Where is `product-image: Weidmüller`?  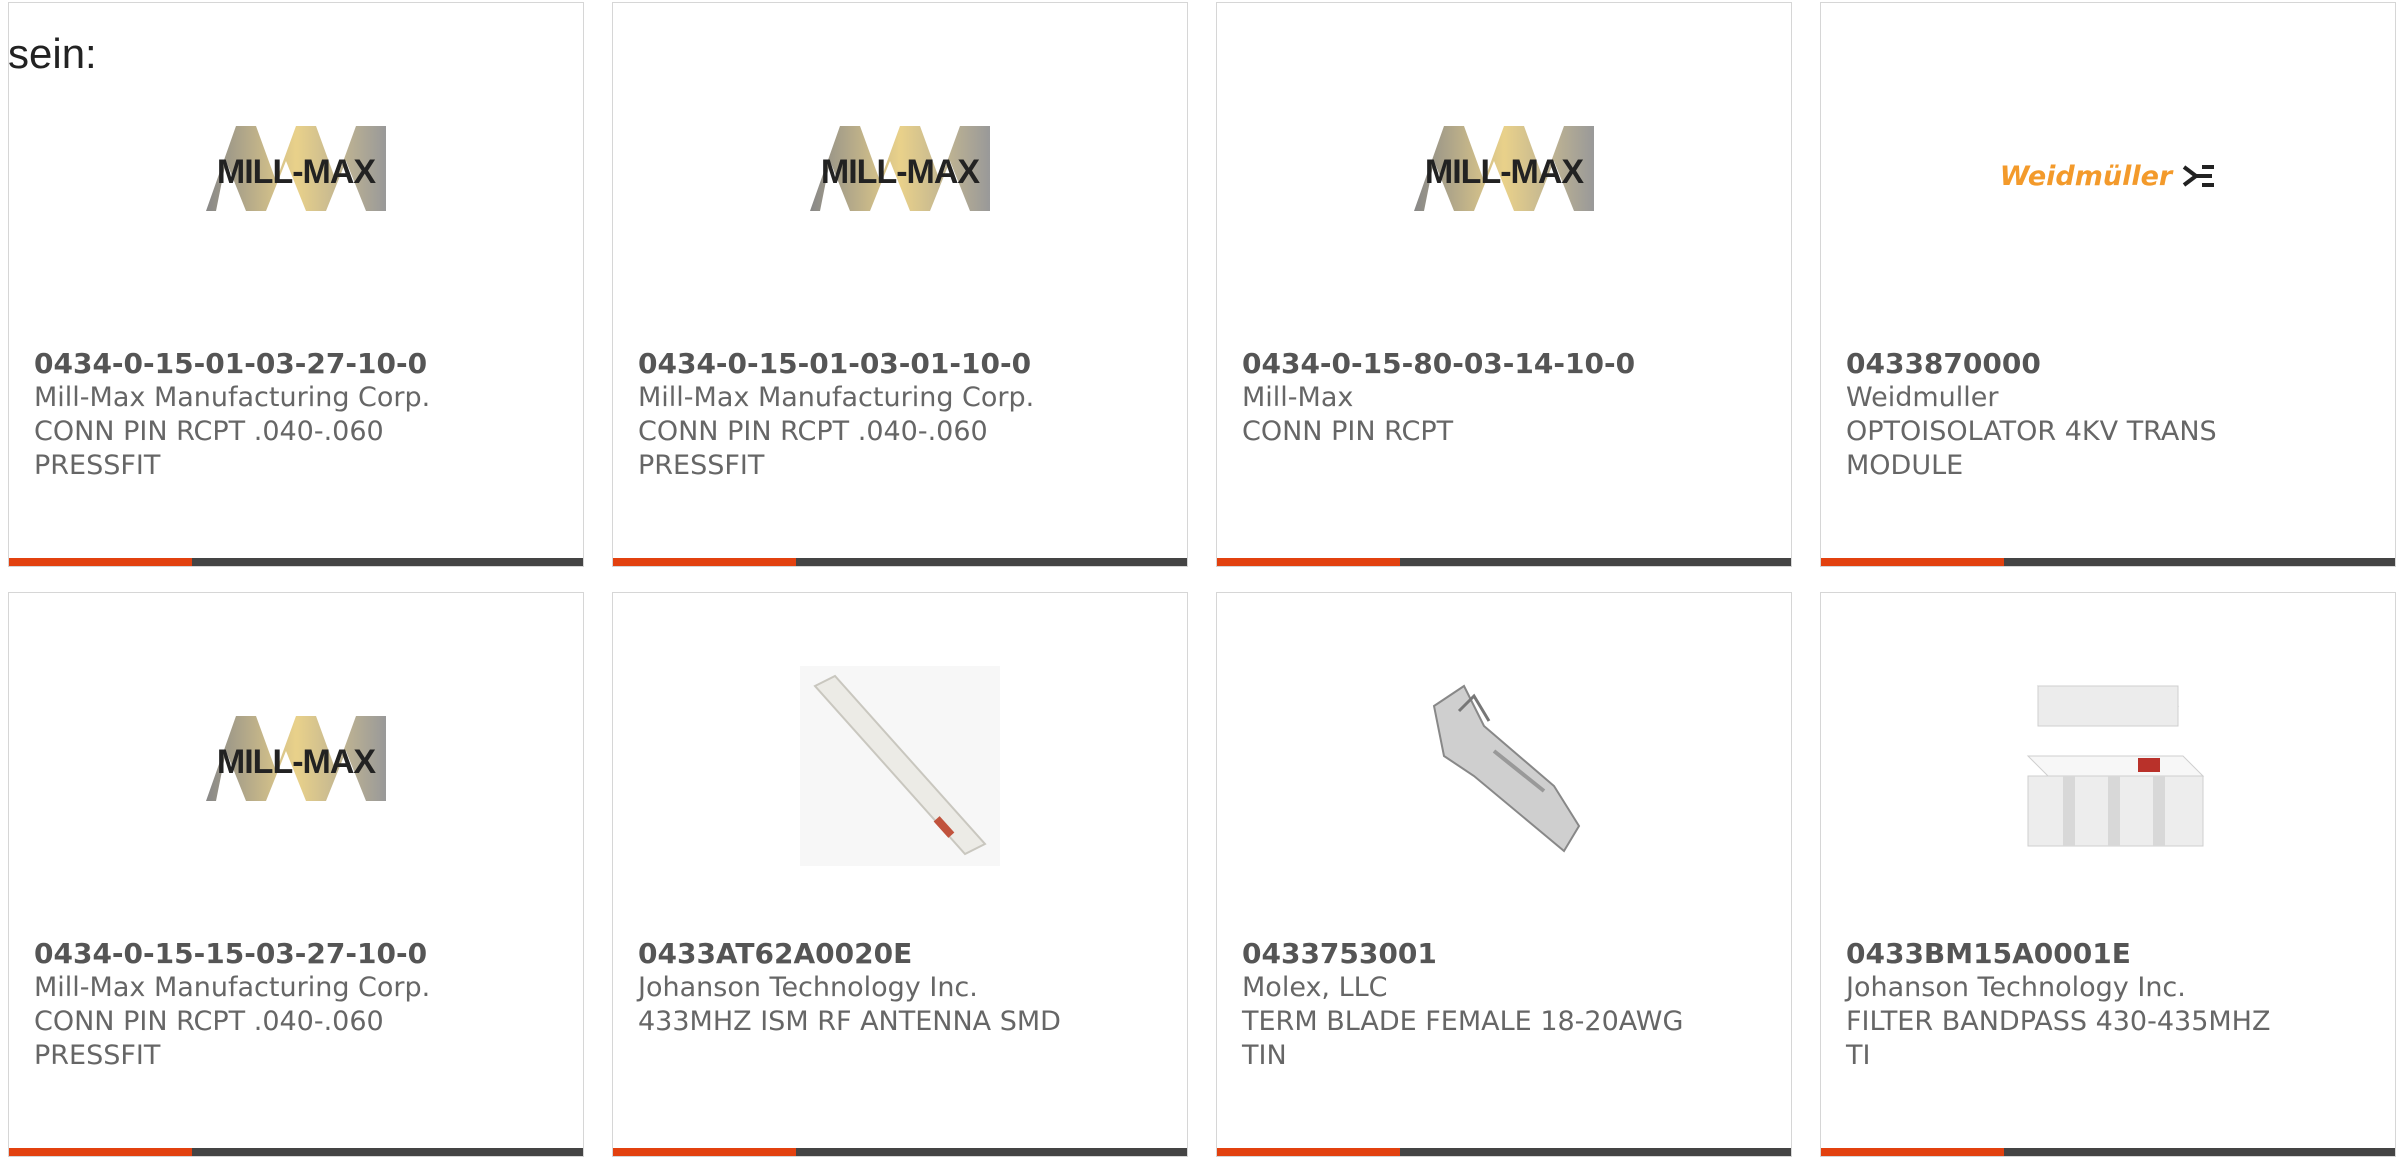 product-image: Weidmüller is located at coordinates (2108, 176).